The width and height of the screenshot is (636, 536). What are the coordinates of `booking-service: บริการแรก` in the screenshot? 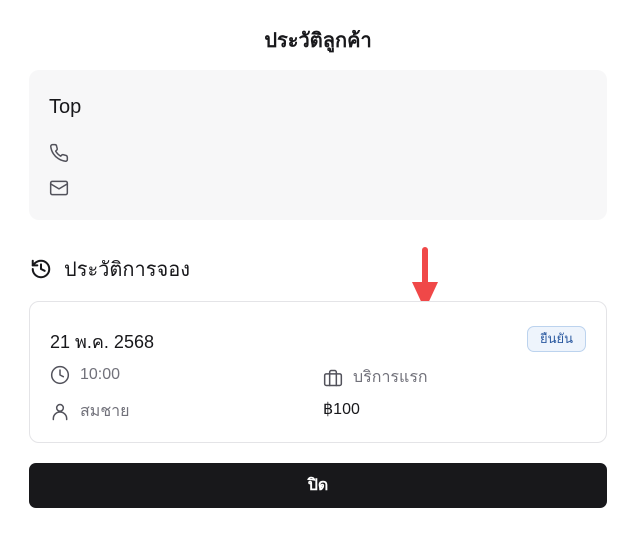 It's located at (375, 377).